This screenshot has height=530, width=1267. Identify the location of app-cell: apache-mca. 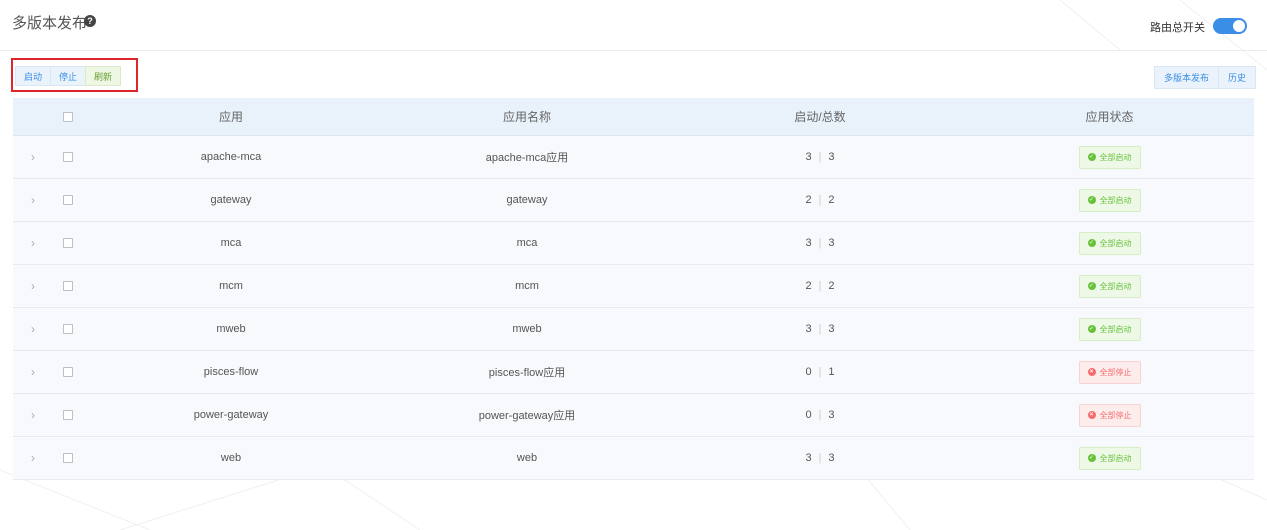
(231, 157).